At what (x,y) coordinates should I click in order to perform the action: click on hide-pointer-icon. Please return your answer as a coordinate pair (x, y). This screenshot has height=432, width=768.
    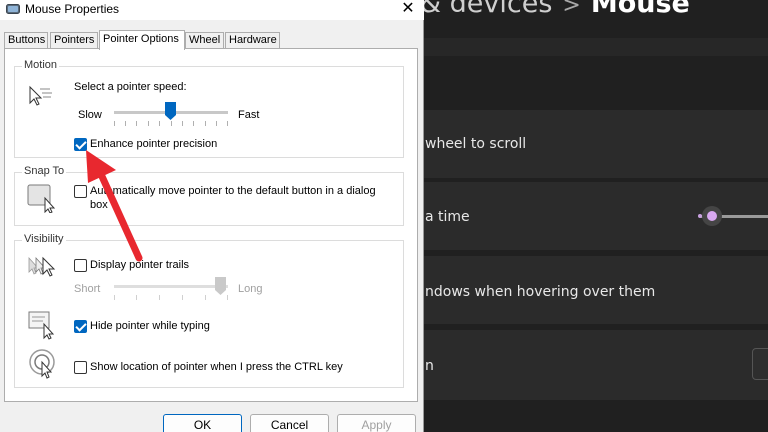
    Looking at the image, I should click on (41, 325).